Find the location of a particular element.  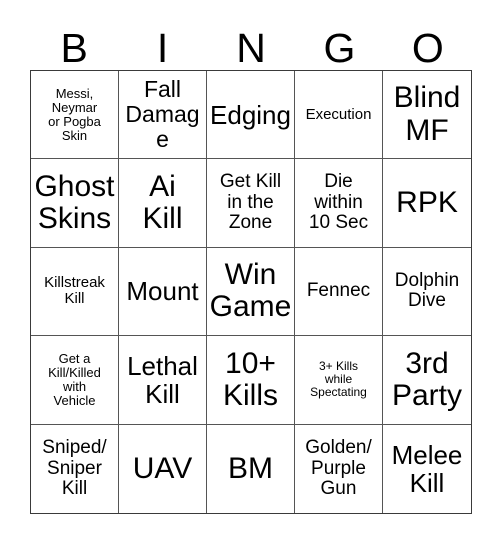

bingo-cell-label: Get Kill in the Zone is located at coordinates (250, 202).